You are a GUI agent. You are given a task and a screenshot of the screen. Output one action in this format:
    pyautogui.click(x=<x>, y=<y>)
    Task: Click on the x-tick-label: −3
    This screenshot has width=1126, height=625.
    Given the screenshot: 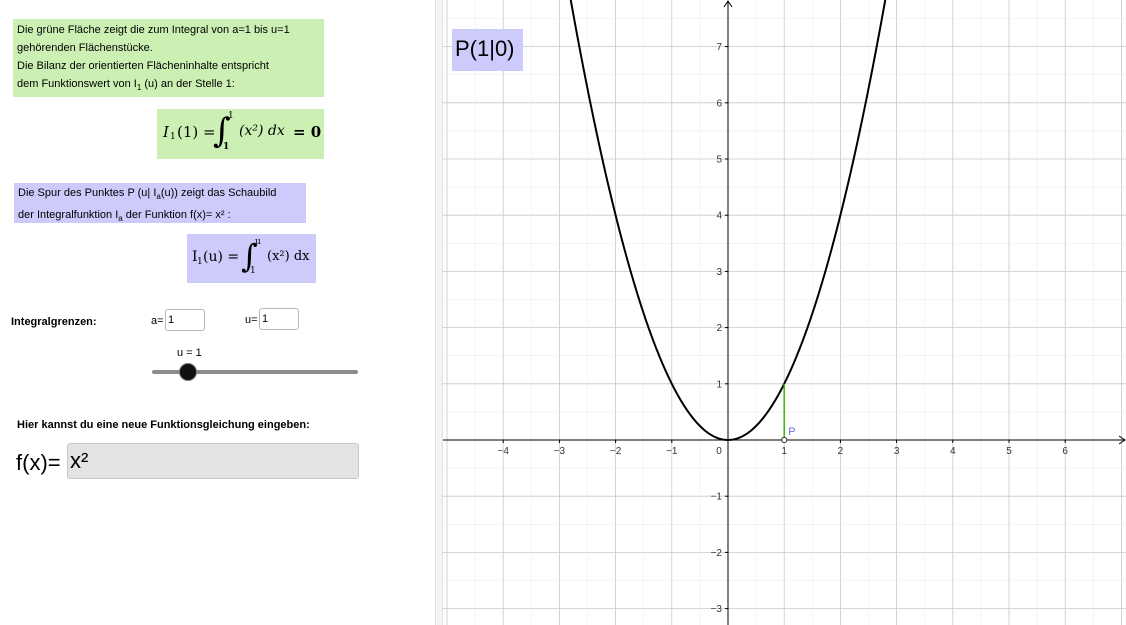 What is the action you would take?
    pyautogui.click(x=560, y=451)
    